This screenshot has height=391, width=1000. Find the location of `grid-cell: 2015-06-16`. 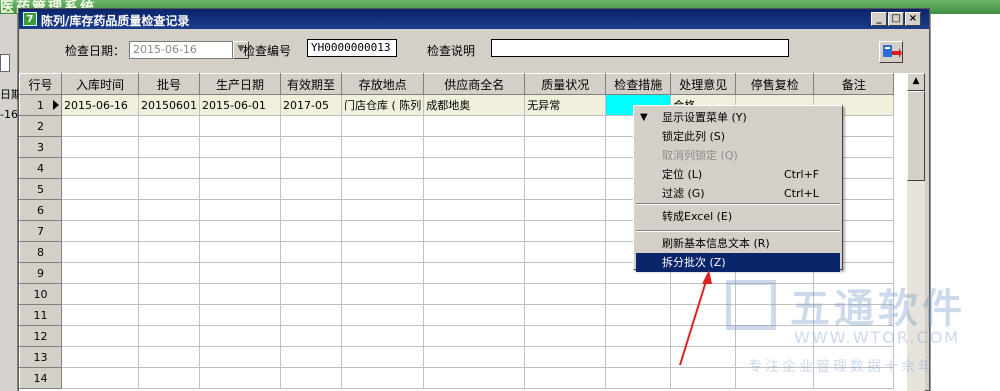

grid-cell: 2015-06-16 is located at coordinates (100, 105).